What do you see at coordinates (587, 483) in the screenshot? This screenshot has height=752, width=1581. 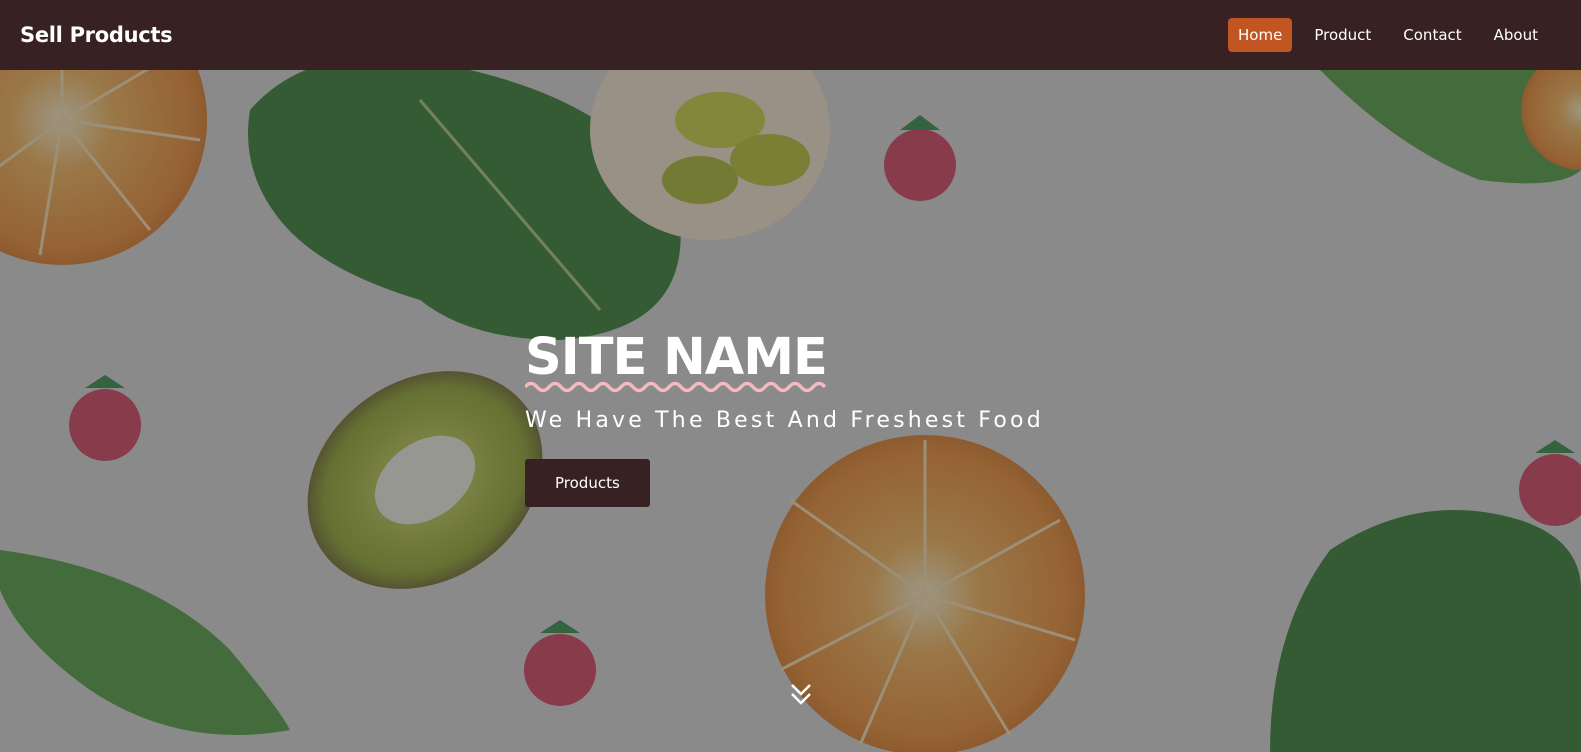 I see `products-button: Products` at bounding box center [587, 483].